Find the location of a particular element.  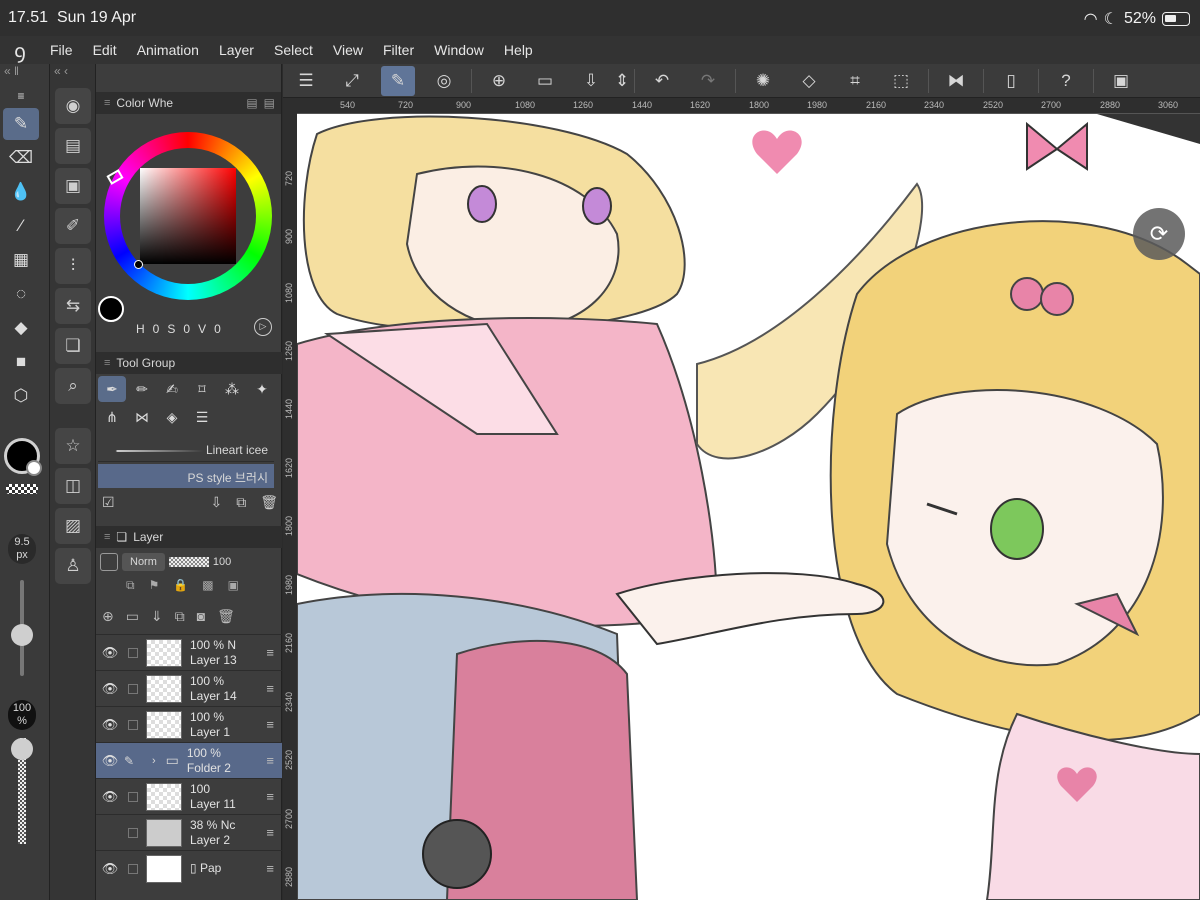

folder-expand-icon: › is located at coordinates (154, 761).